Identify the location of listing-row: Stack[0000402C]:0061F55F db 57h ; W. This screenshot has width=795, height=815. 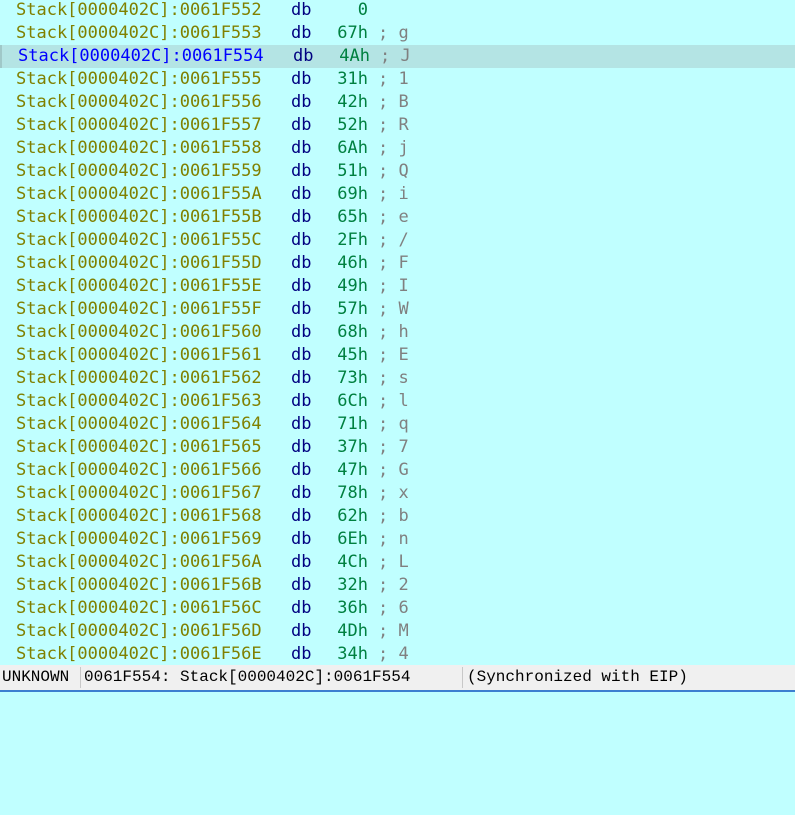
(397, 309).